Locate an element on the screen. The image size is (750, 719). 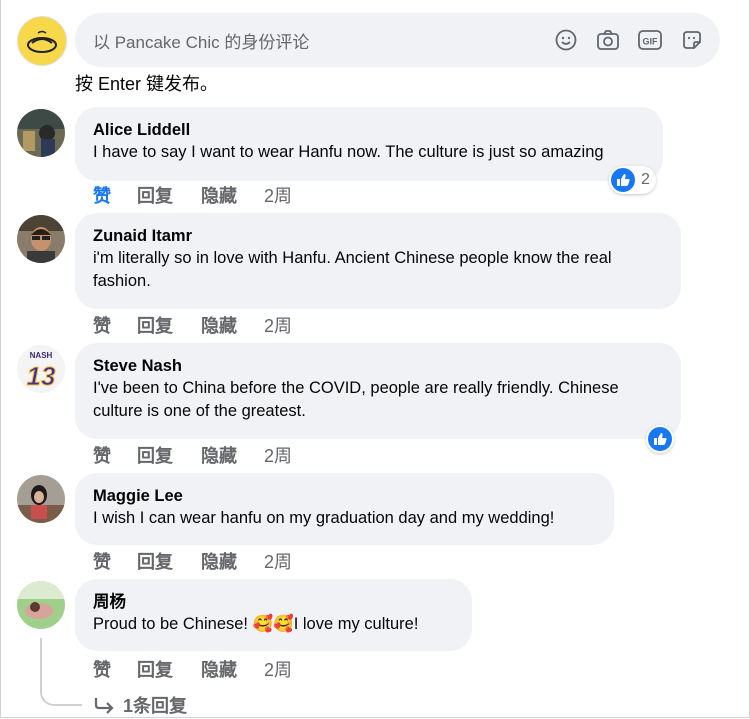
reply-arrow-icon is located at coordinates (104, 706).